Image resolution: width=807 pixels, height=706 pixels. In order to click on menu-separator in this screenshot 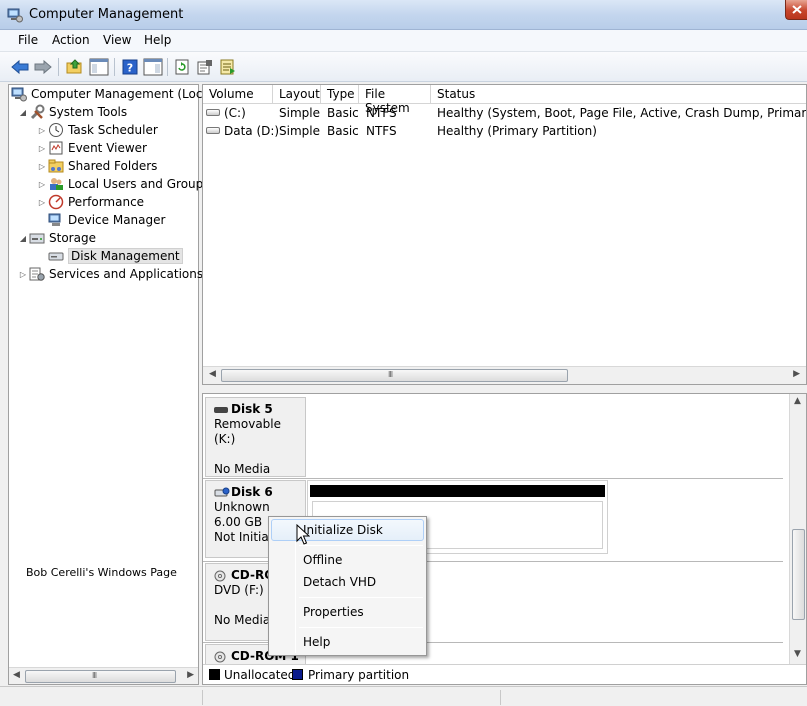, I will do `click(361, 545)`.